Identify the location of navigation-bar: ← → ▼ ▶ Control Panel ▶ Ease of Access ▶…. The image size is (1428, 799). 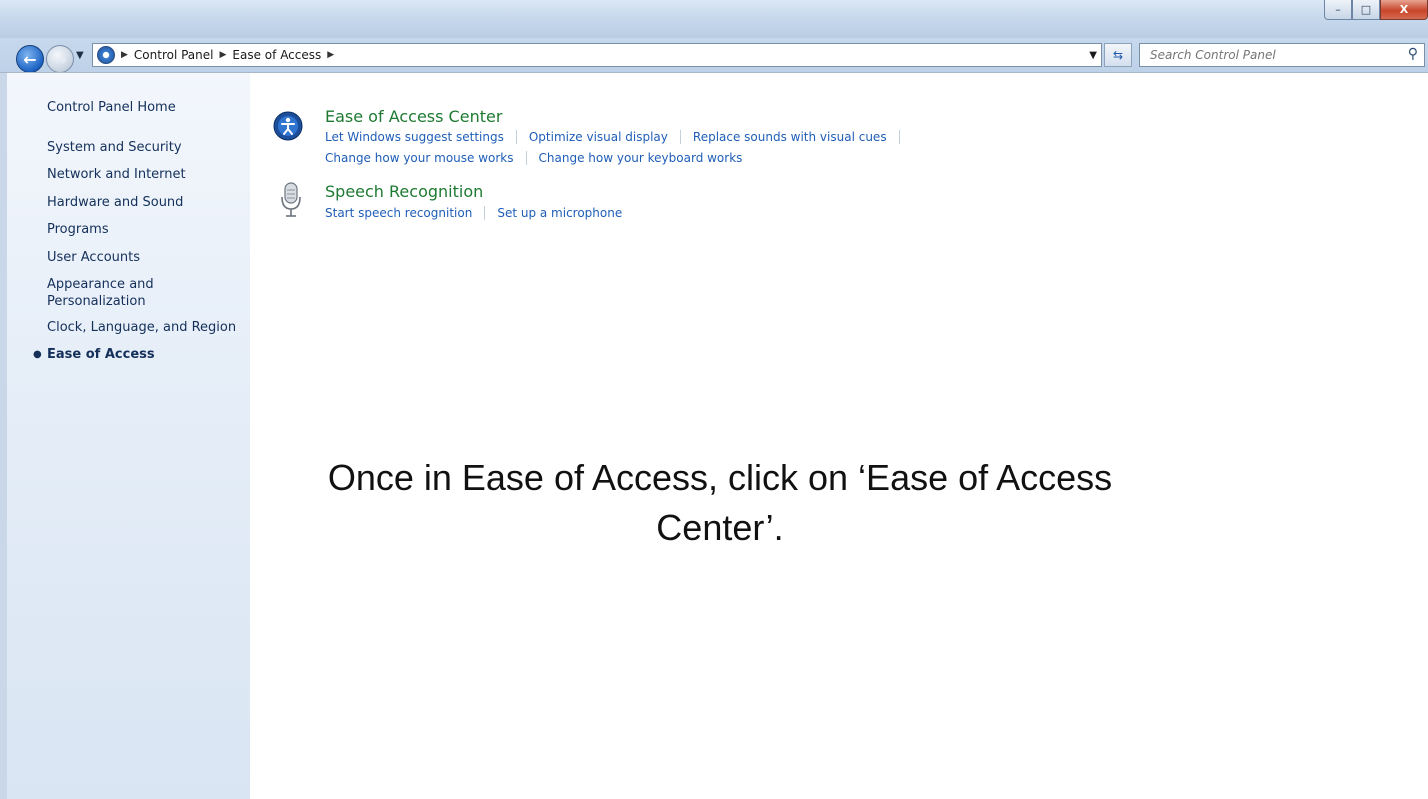
(714, 55).